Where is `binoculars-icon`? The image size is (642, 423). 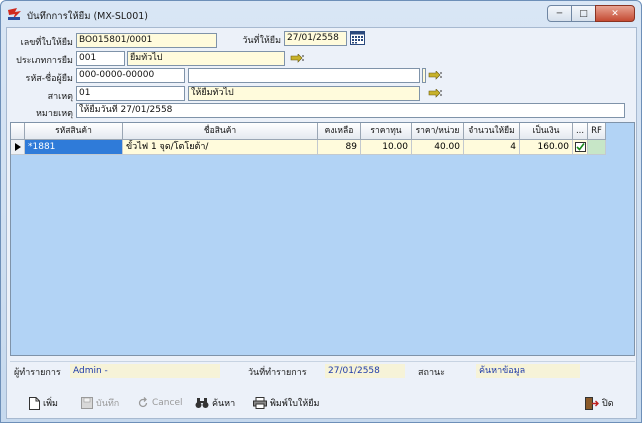 binoculars-icon is located at coordinates (202, 403).